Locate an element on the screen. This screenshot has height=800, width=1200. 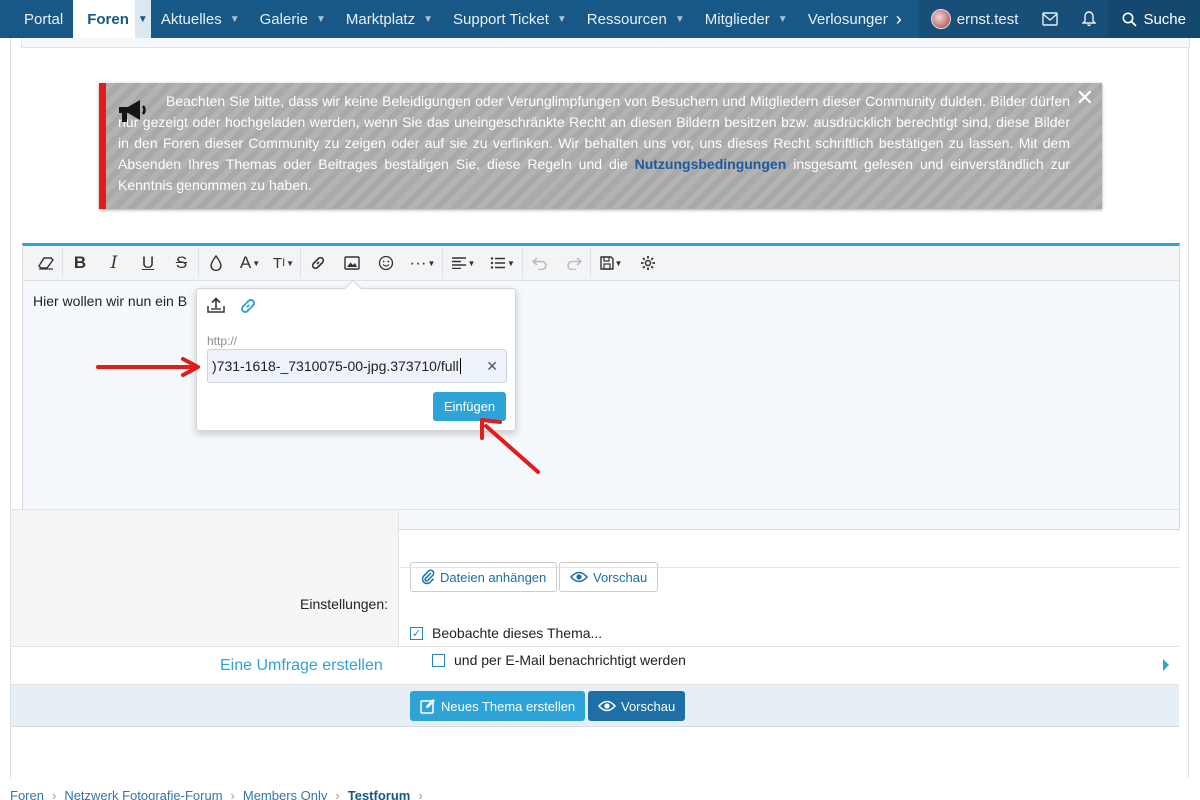
nav-tab-ressourcen: Ressourcen ▼ is located at coordinates (636, 19).